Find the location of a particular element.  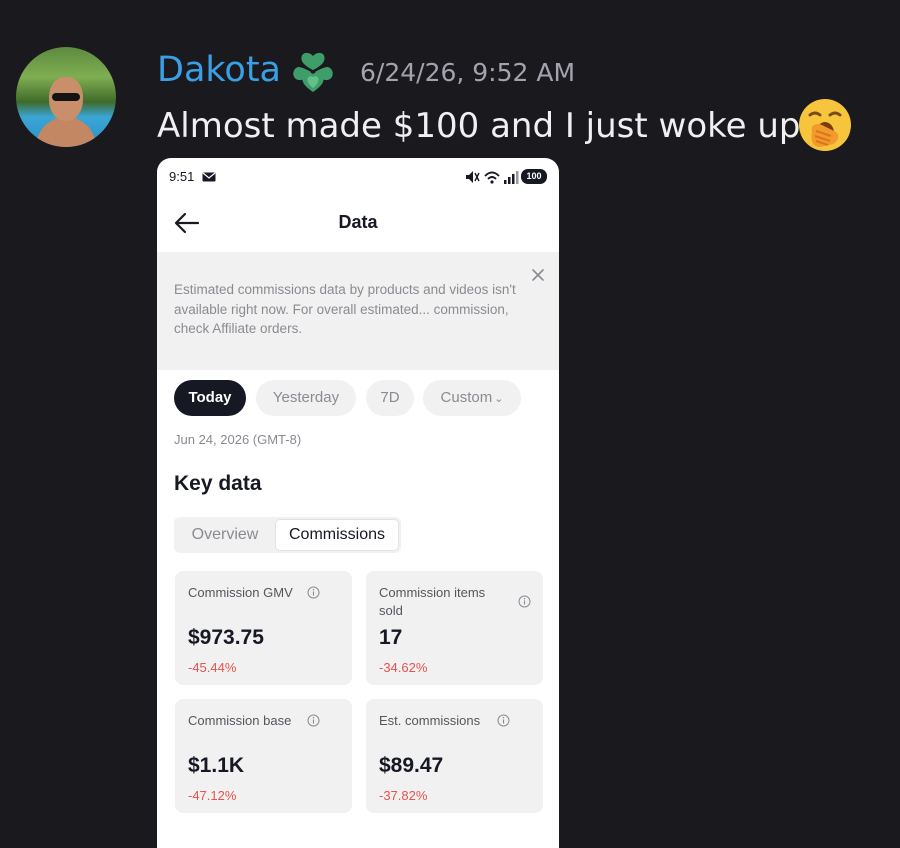

chip-today: Today is located at coordinates (210, 398).